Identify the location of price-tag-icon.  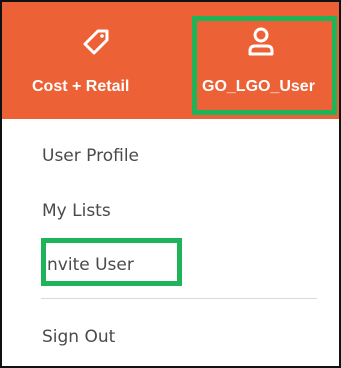
(96, 42).